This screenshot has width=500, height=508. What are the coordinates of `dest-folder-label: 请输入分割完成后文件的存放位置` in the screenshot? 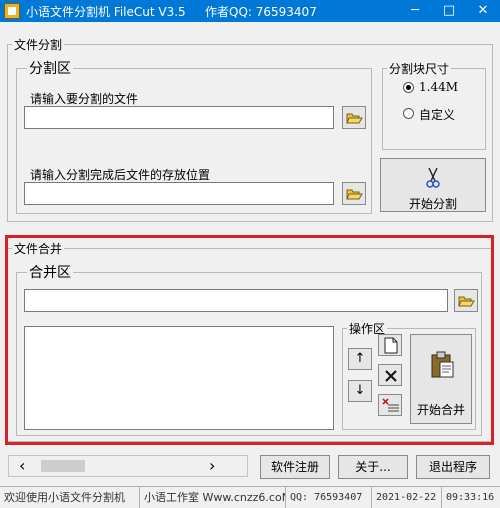 It's located at (120, 175).